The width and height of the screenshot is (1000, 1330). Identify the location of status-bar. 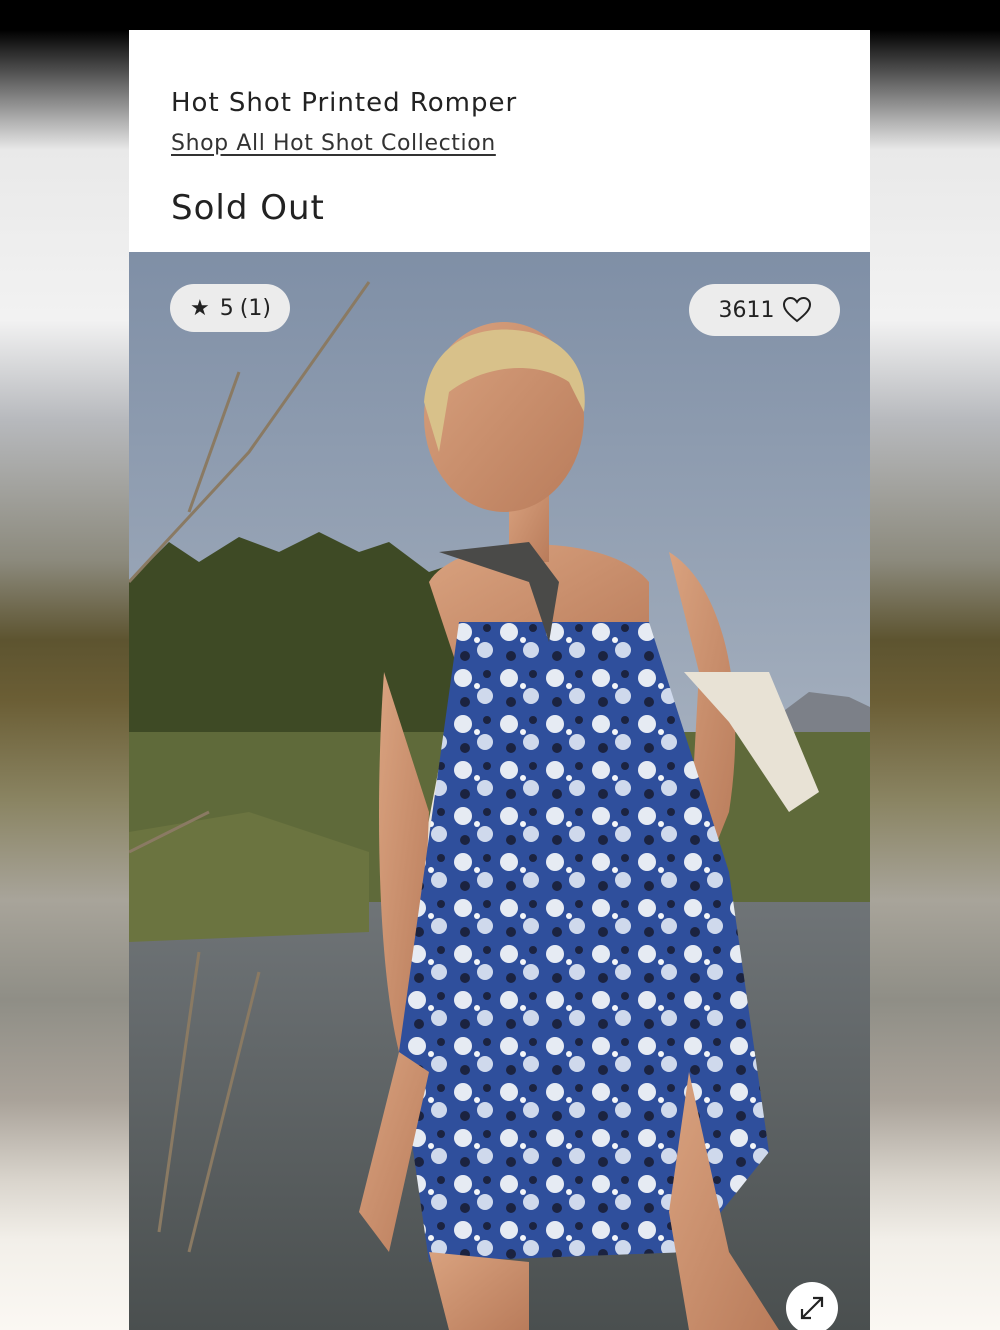
(500, 15).